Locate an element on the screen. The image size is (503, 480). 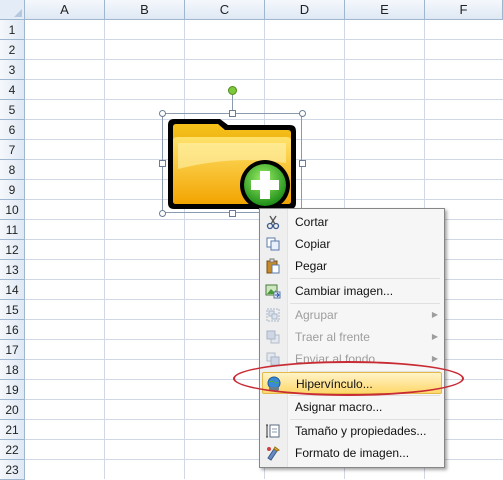
menu-item-paste: Pegar is located at coordinates (352, 266).